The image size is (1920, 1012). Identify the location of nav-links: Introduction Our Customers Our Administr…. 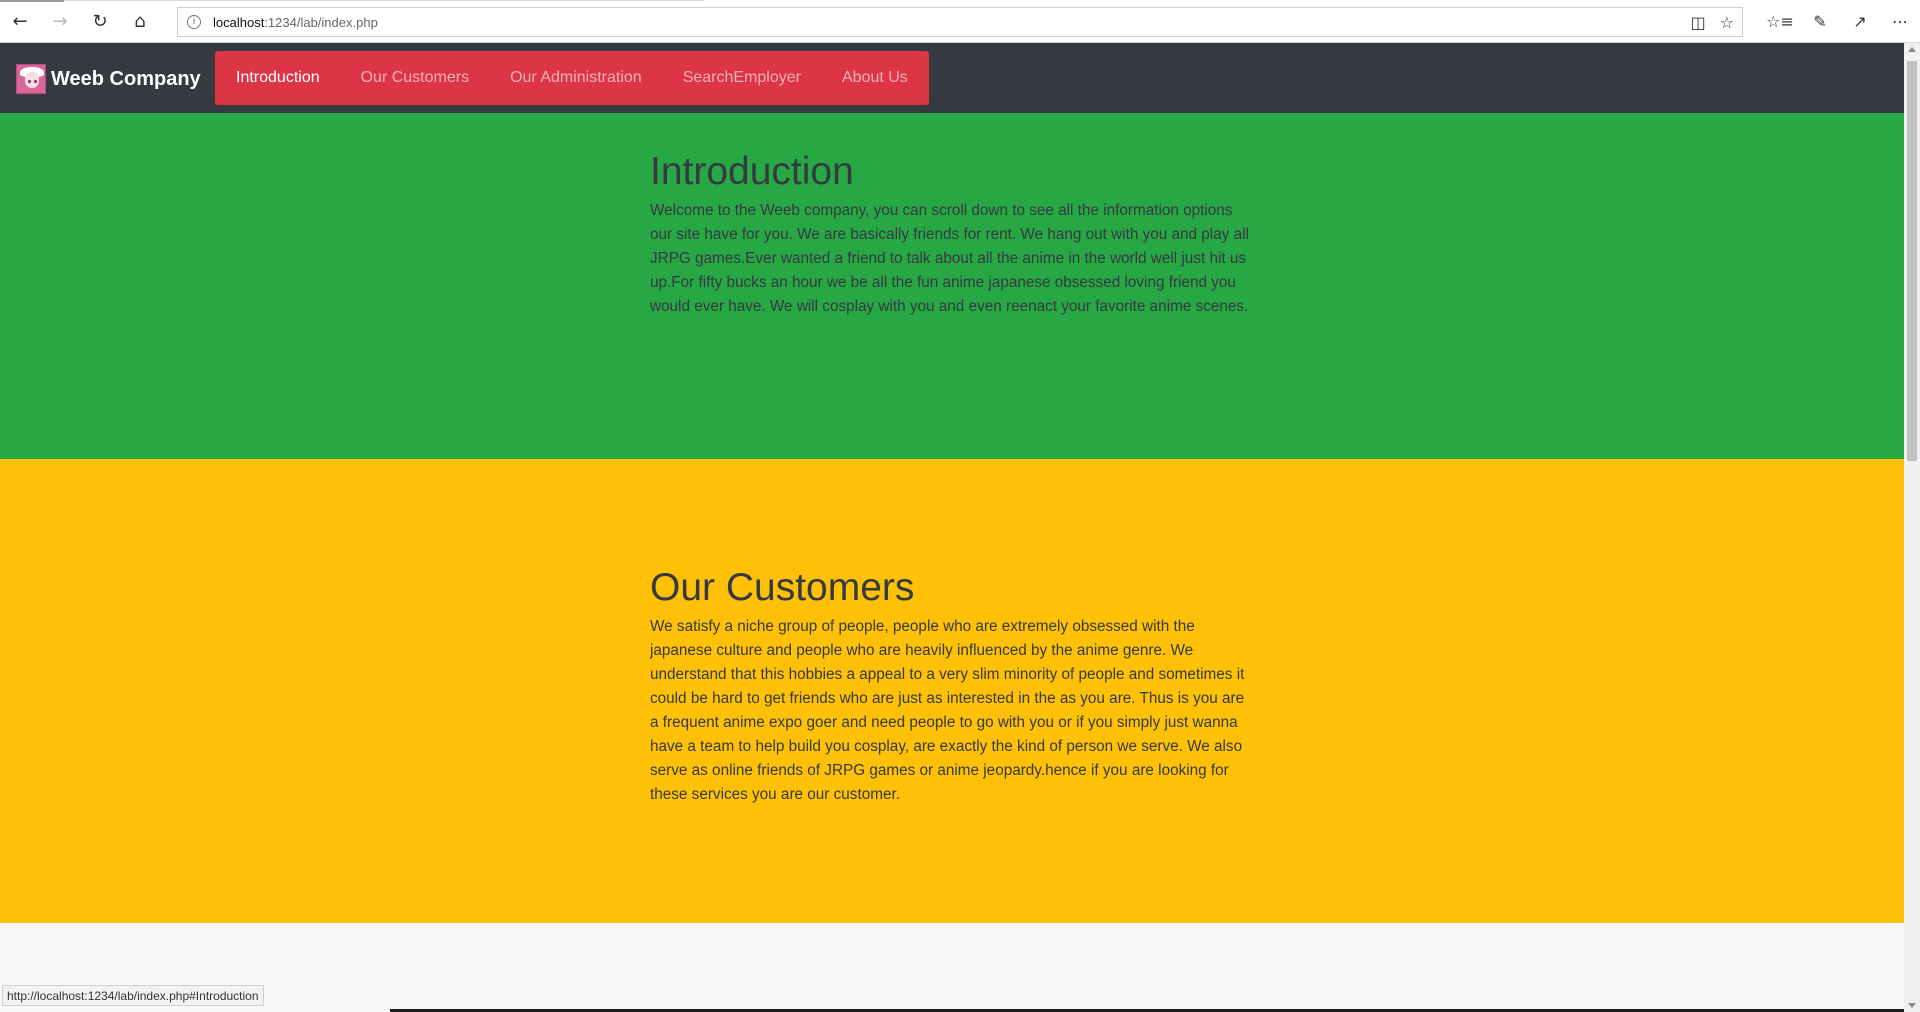
(572, 78).